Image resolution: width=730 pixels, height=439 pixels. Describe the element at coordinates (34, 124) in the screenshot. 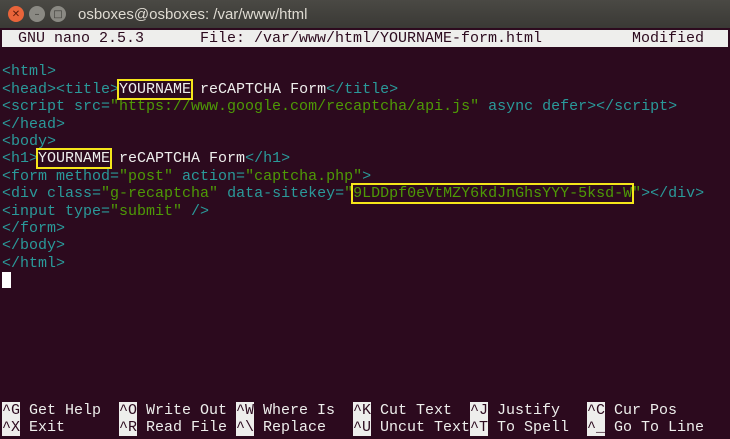

I see `code-token: </head>` at that location.